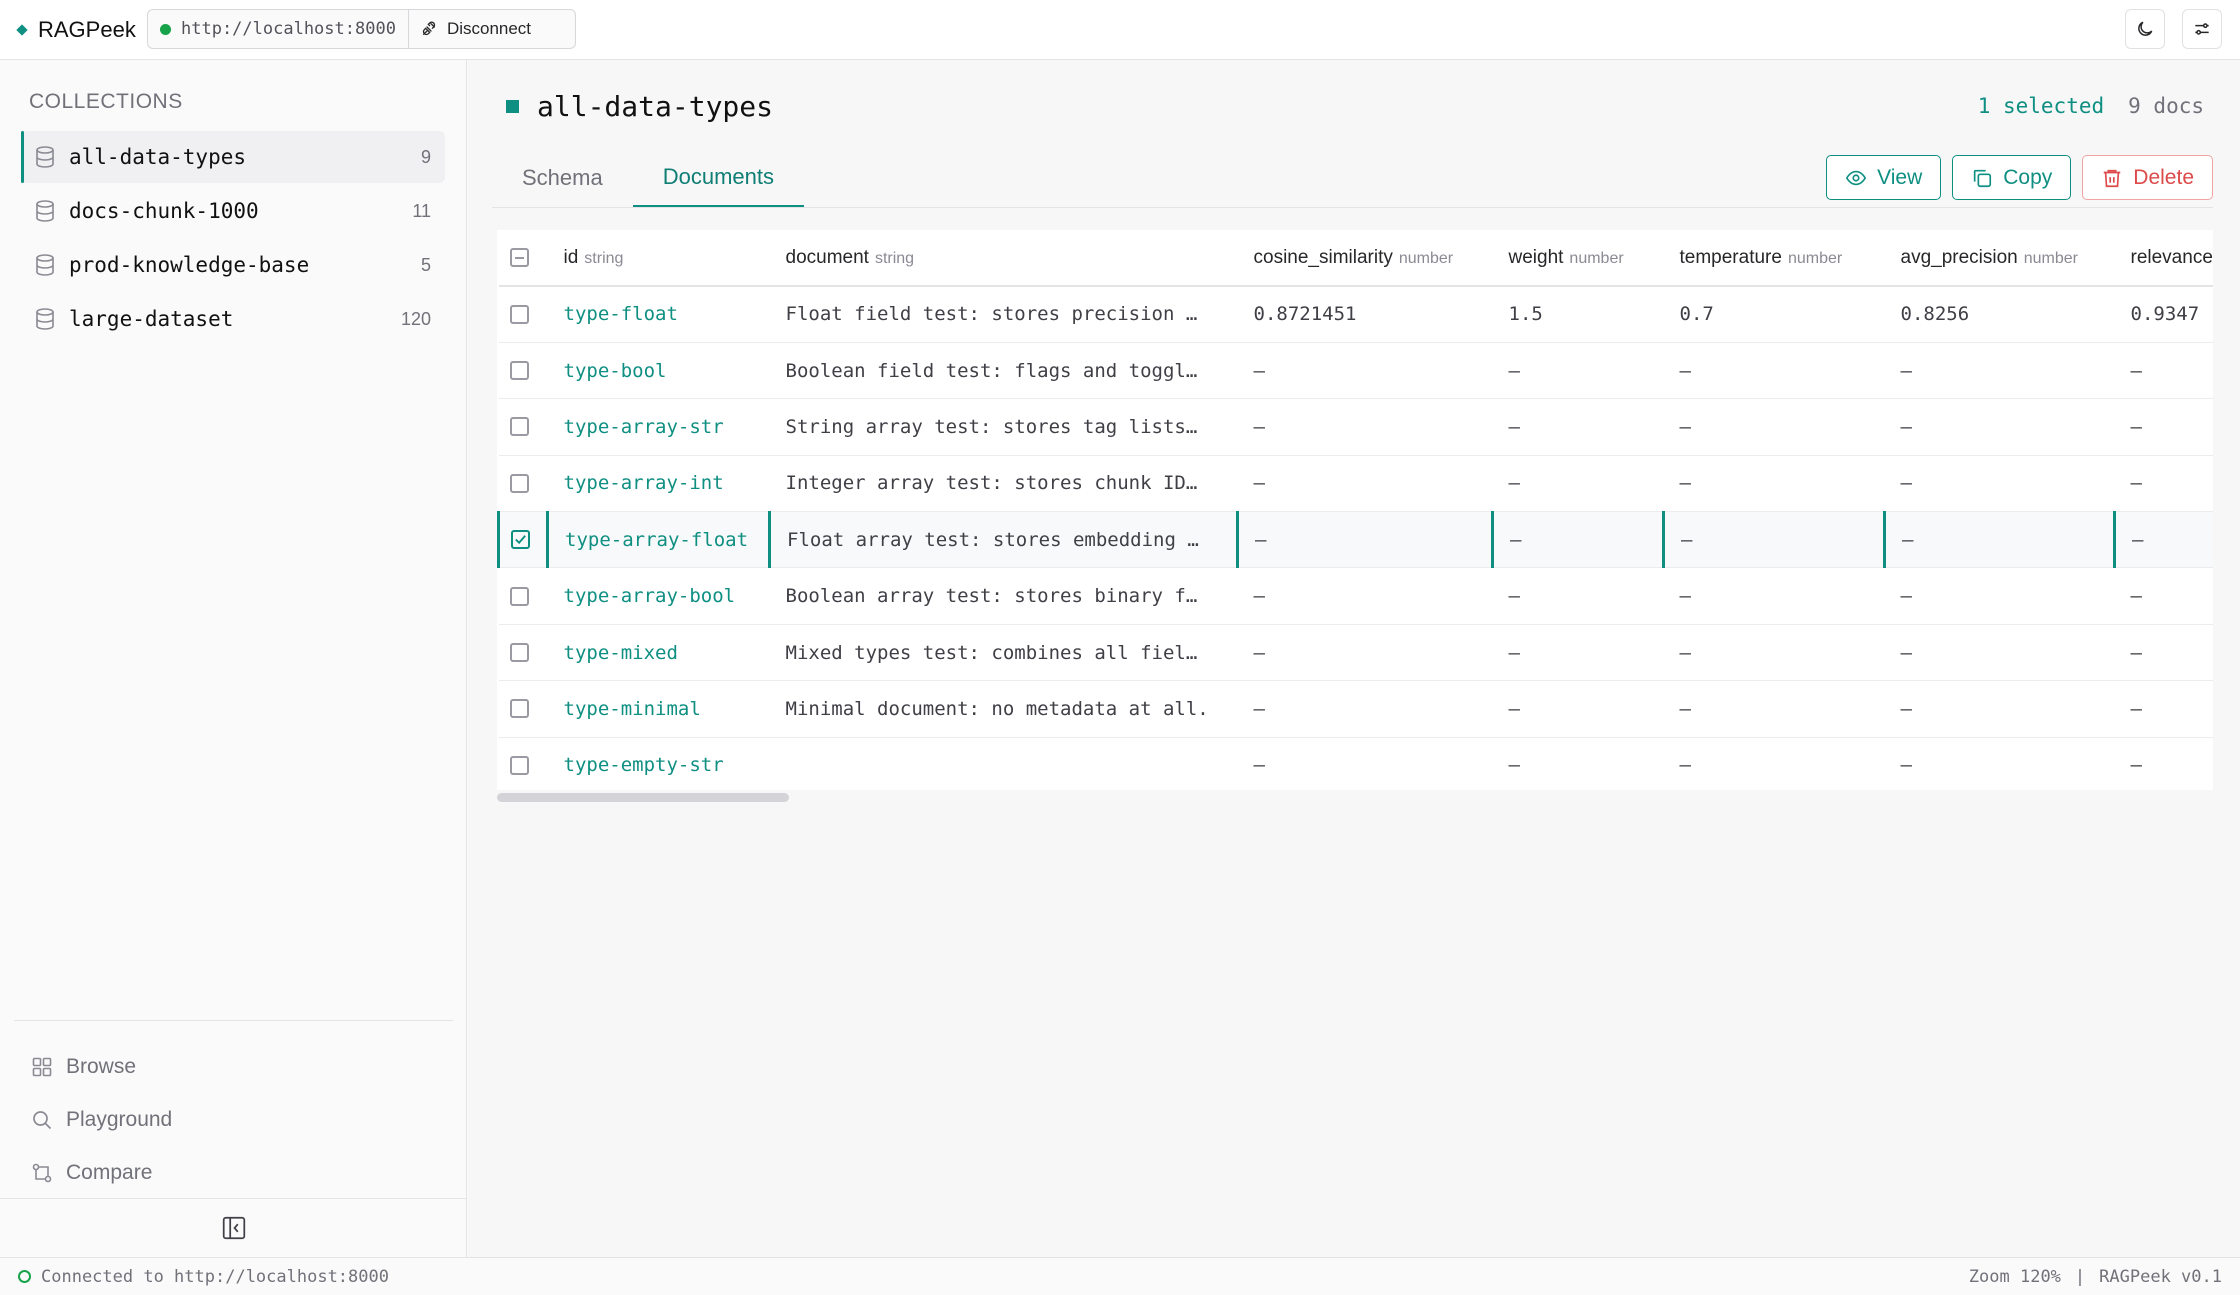  What do you see at coordinates (106, 101) in the screenshot?
I see `collections-heading: COLLECTIONS` at bounding box center [106, 101].